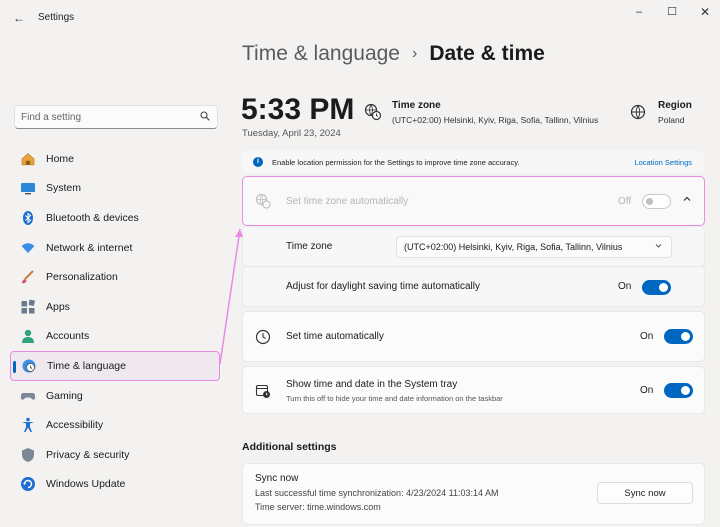  What do you see at coordinates (58, 306) in the screenshot?
I see `sidebar-item-label: Apps` at bounding box center [58, 306].